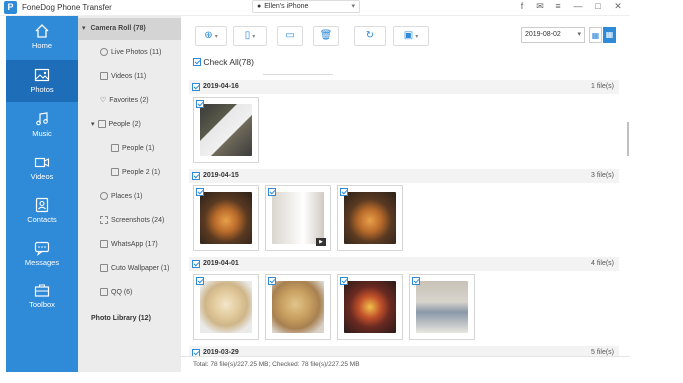  Describe the element at coordinates (540, 6) in the screenshot. I see `feedback-icon: ✉` at that location.